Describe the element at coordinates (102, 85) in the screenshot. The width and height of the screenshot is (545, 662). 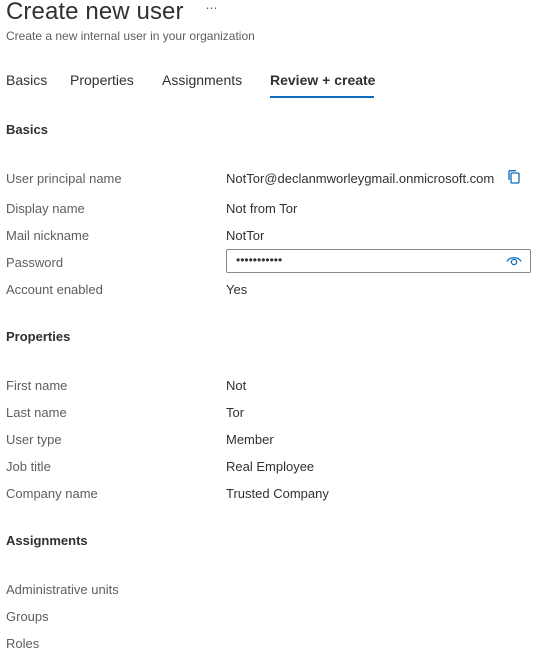
I see `tab-properties: Properties` at that location.